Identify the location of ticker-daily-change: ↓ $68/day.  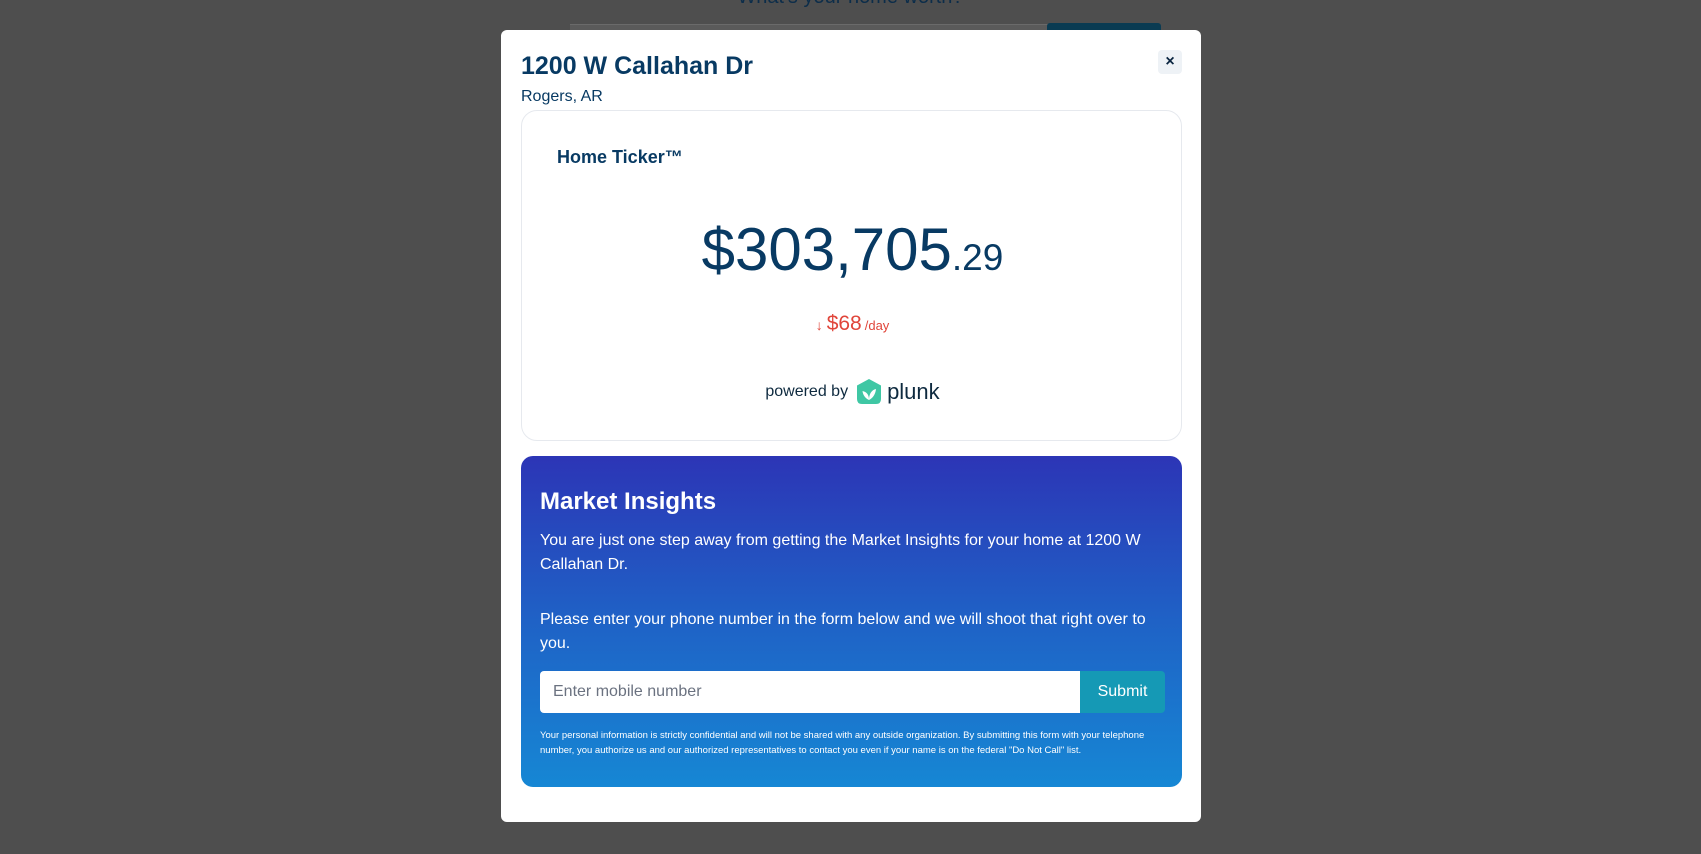
(852, 324).